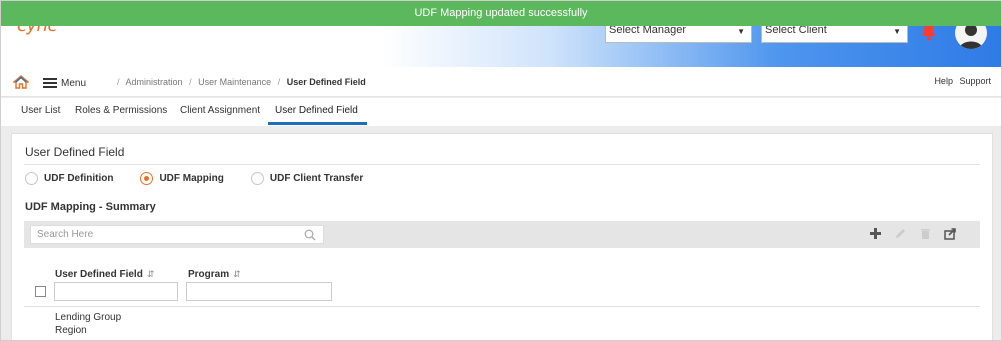 The width and height of the screenshot is (1002, 341). I want to click on pencil-icon, so click(900, 233).